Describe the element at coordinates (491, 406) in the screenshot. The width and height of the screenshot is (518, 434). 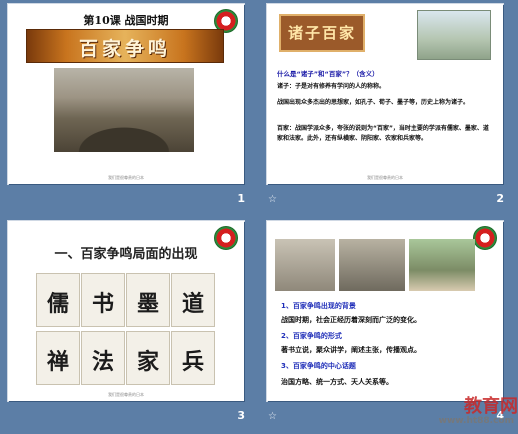
I see `watermark-text: 教育网` at that location.